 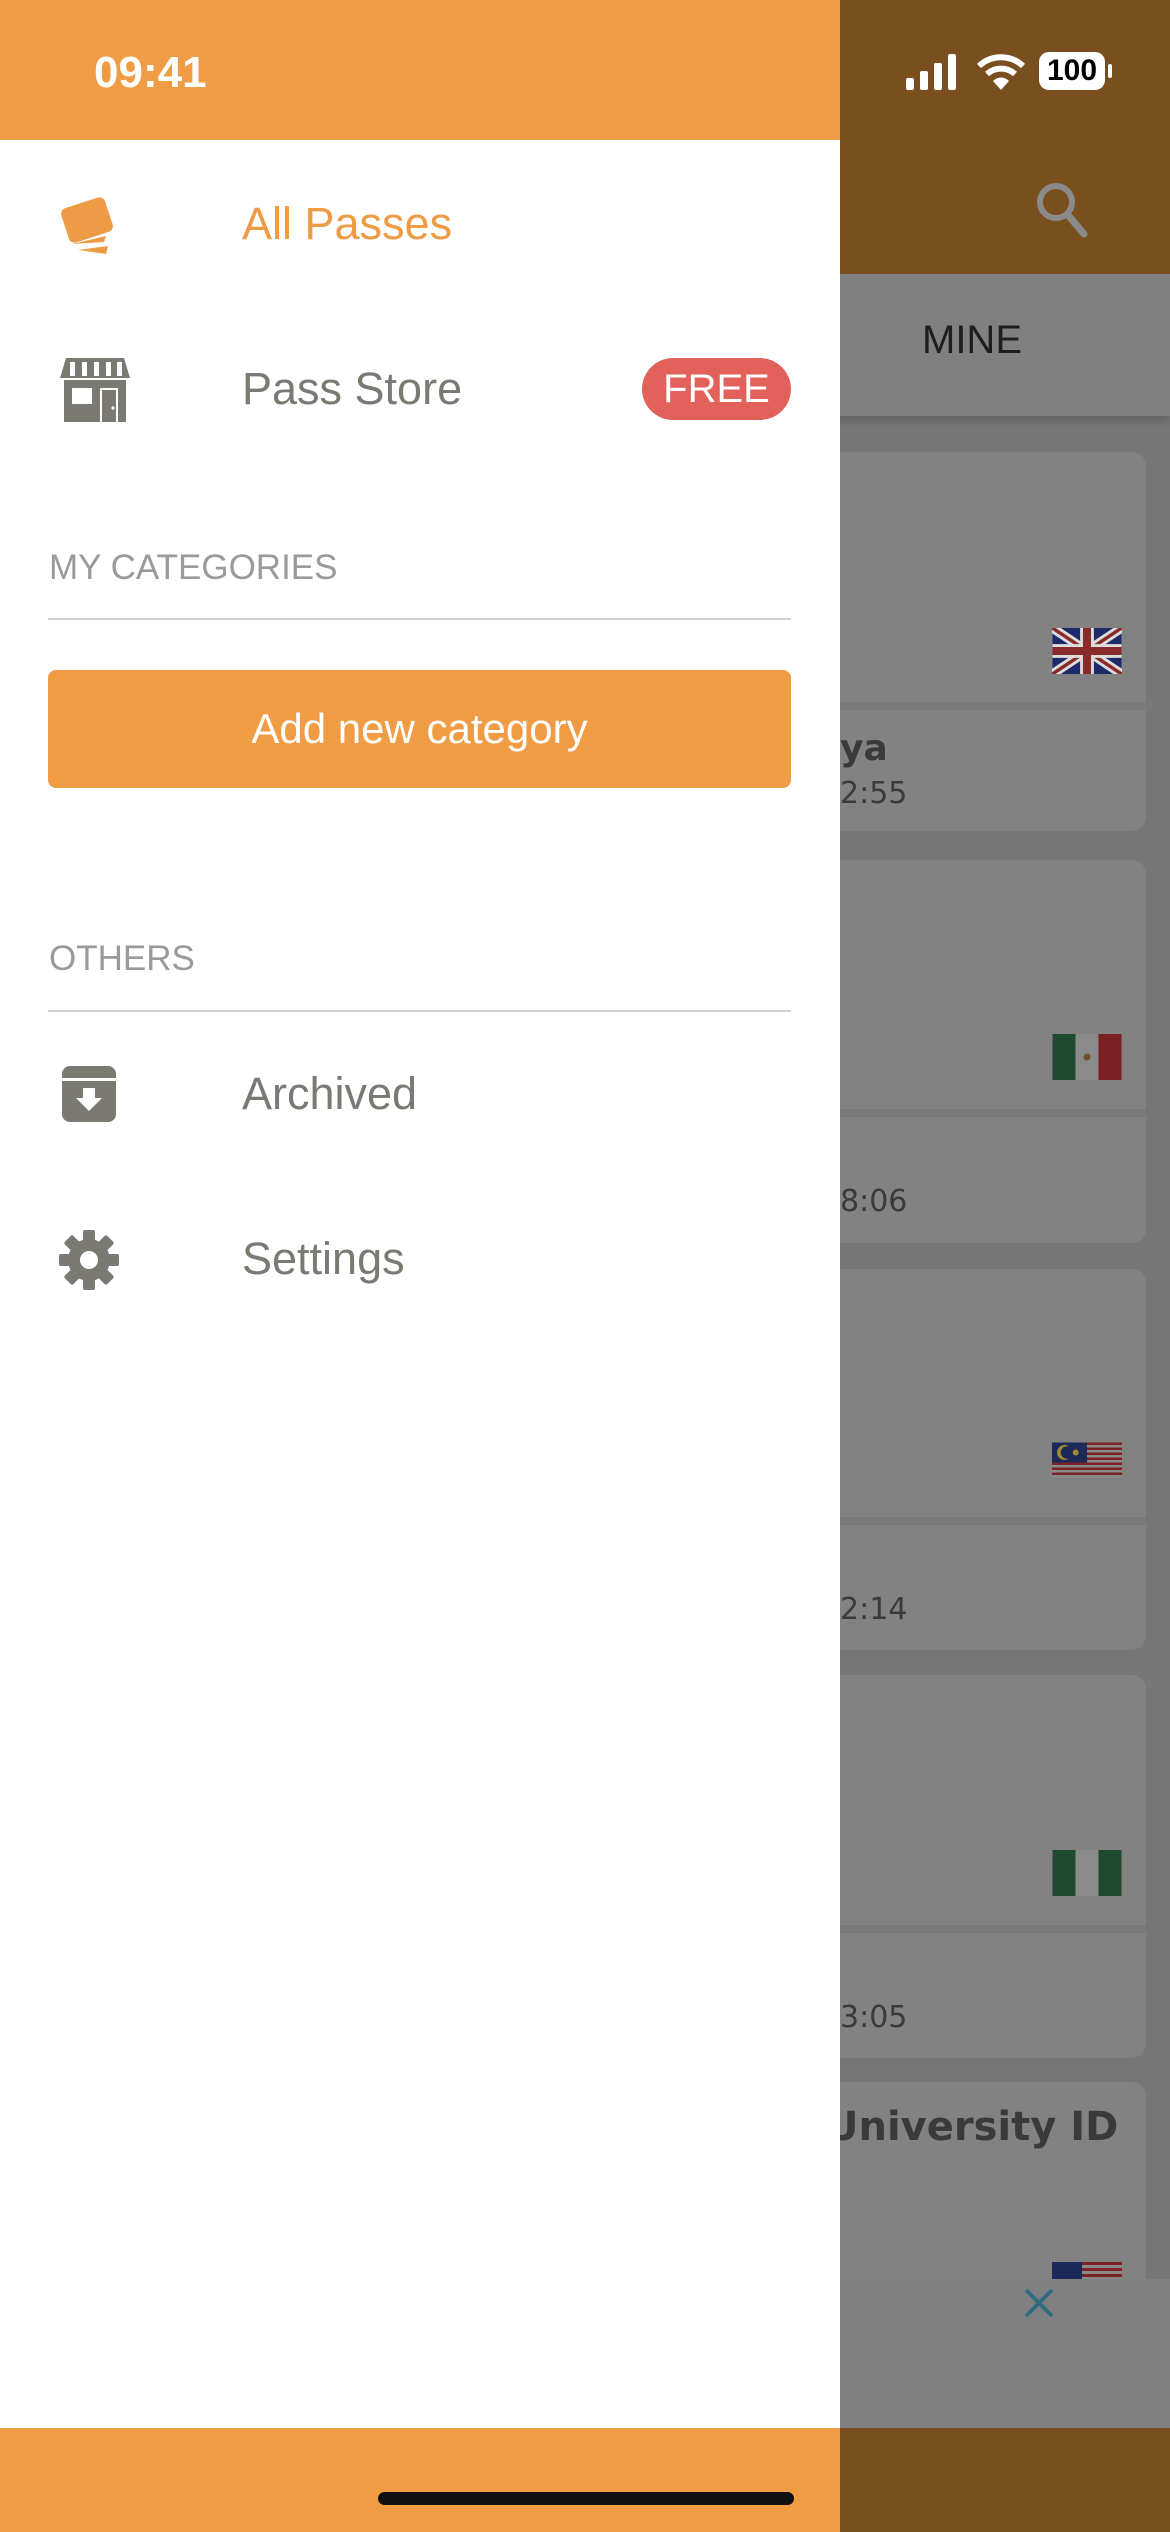 I want to click on tab-mine: MINE, so click(x=972, y=340).